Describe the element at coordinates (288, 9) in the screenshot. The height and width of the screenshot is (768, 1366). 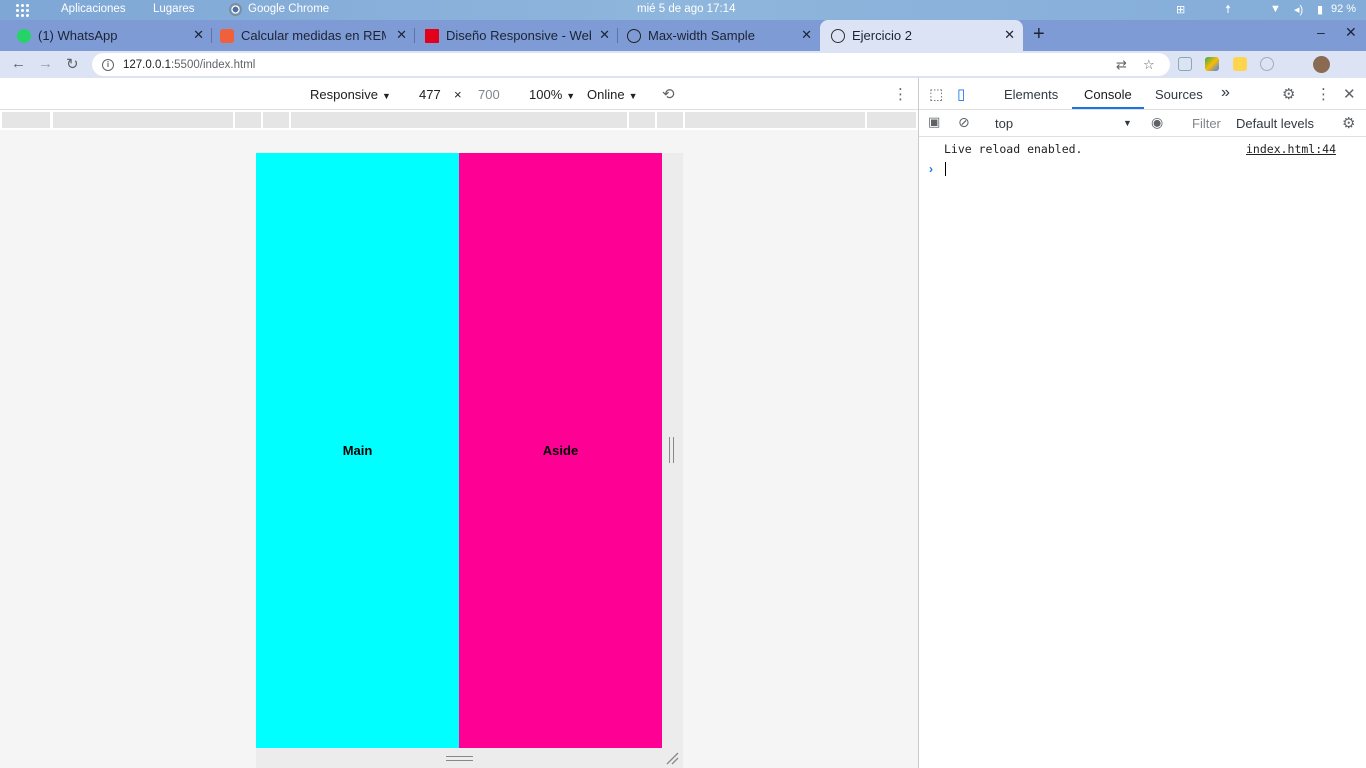
I see `app-menu: Google Chrome` at that location.